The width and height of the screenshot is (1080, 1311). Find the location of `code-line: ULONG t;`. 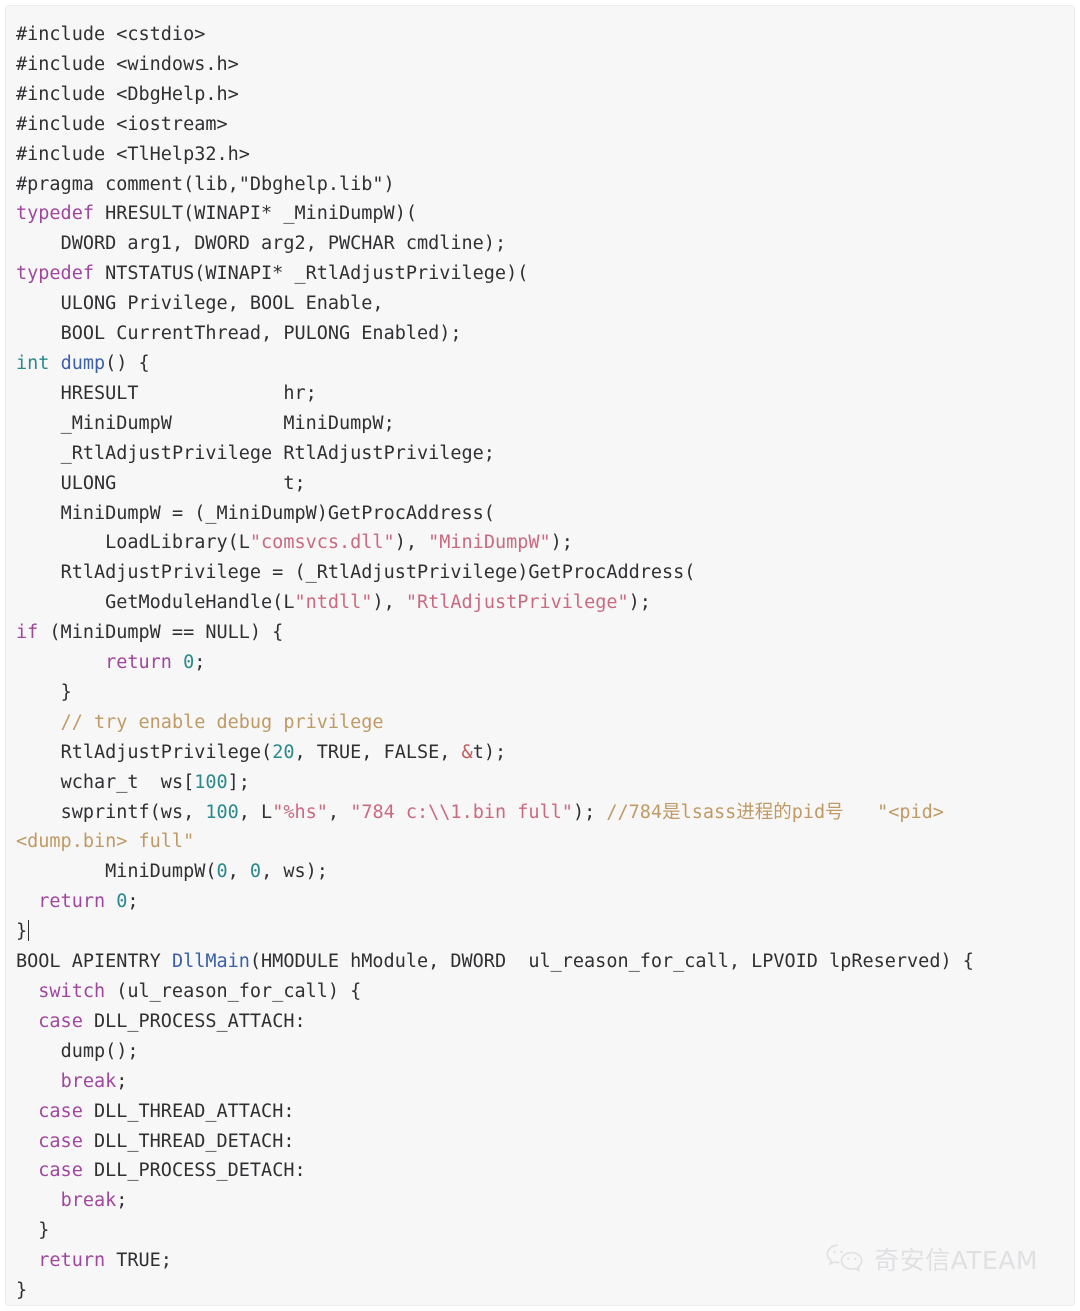

code-line: ULONG t; is located at coordinates (540, 484).